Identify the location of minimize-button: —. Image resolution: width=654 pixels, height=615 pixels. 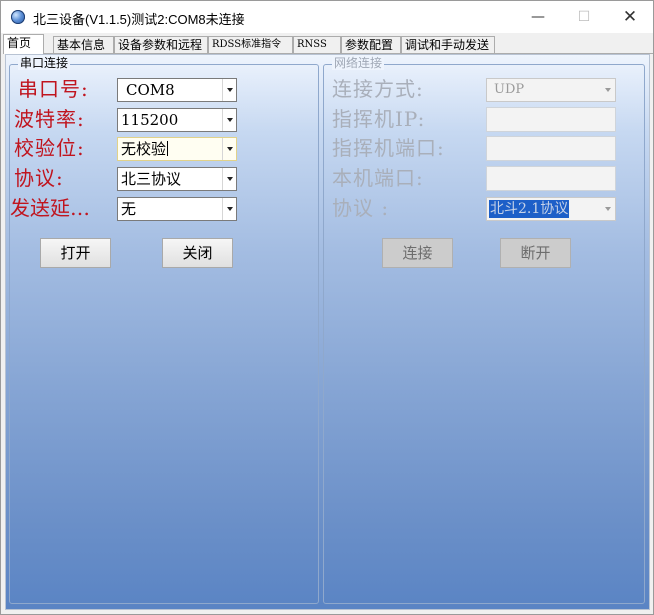
(538, 17).